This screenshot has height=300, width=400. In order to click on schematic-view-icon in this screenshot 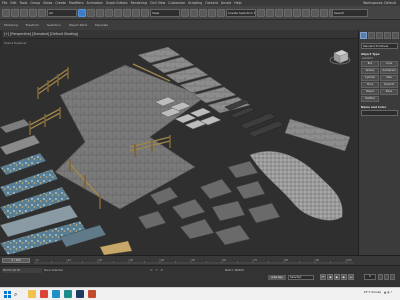, I will do `click(297, 12)`.